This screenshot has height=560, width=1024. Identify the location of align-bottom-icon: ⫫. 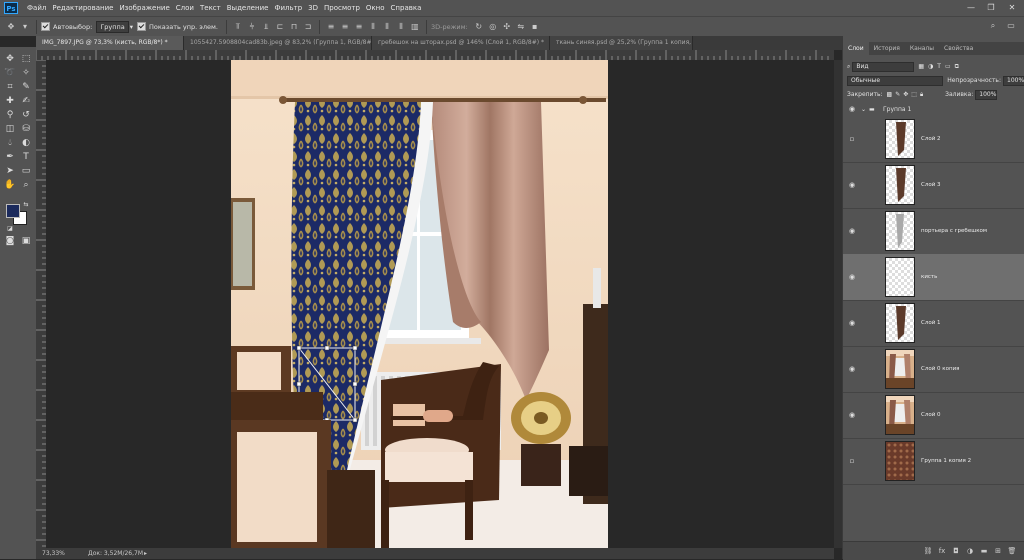
(266, 27).